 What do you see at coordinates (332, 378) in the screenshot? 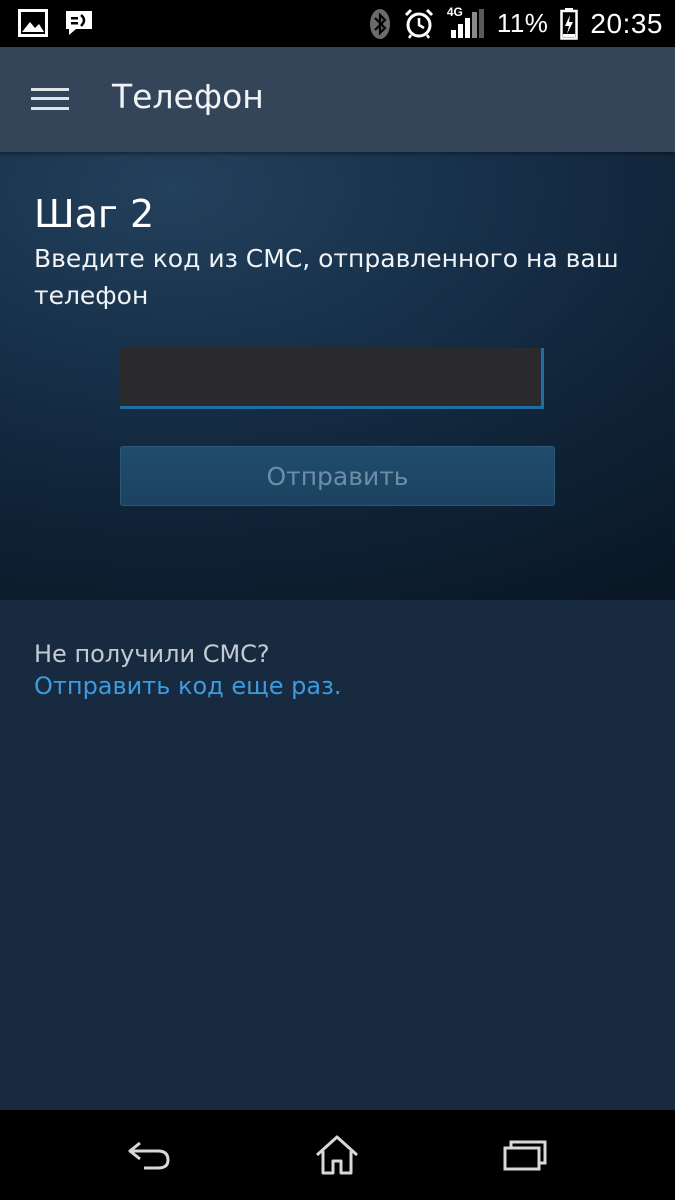
I see `sms-code-input` at bounding box center [332, 378].